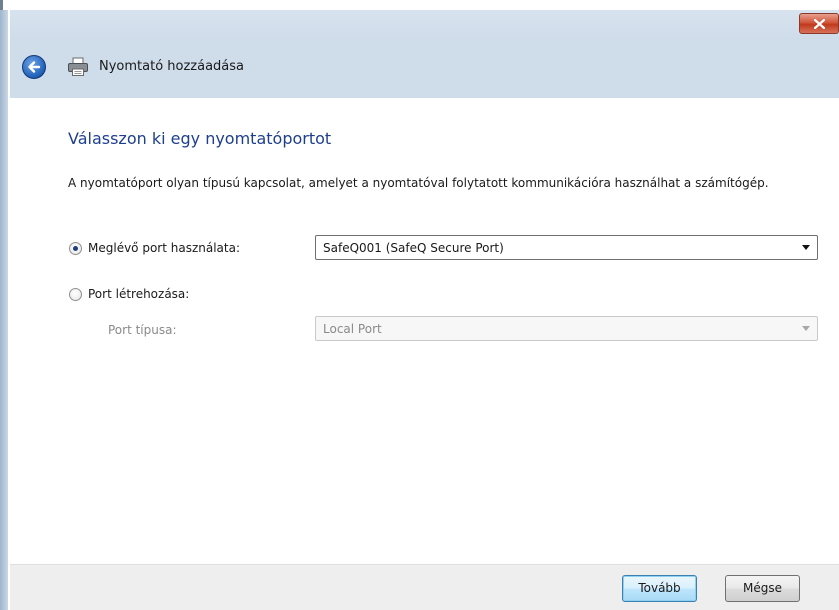 The image size is (839, 610). I want to click on existing-port-value: SafeQ001 (SafeQ Secure Port), so click(413, 248).